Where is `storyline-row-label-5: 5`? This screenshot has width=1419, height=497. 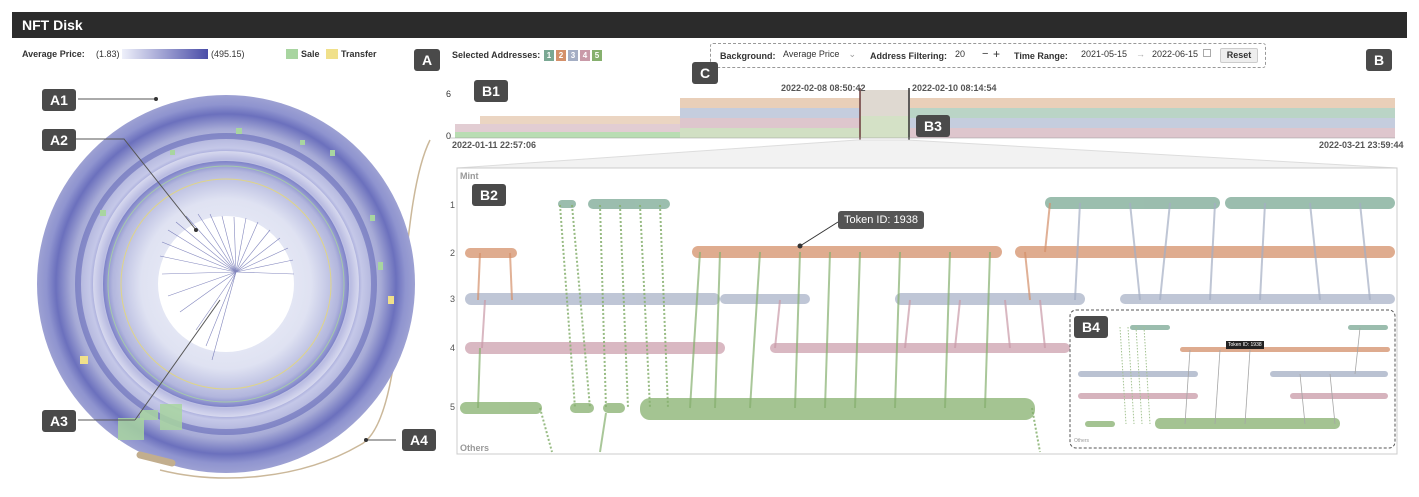
storyline-row-label-5: 5 is located at coordinates (453, 407).